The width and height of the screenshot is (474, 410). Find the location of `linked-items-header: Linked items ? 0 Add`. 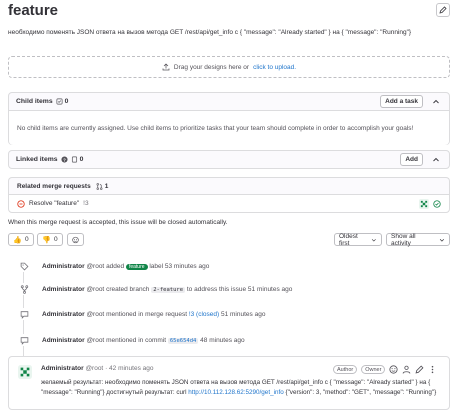

linked-items-header: Linked items ? 0 Add is located at coordinates (229, 159).